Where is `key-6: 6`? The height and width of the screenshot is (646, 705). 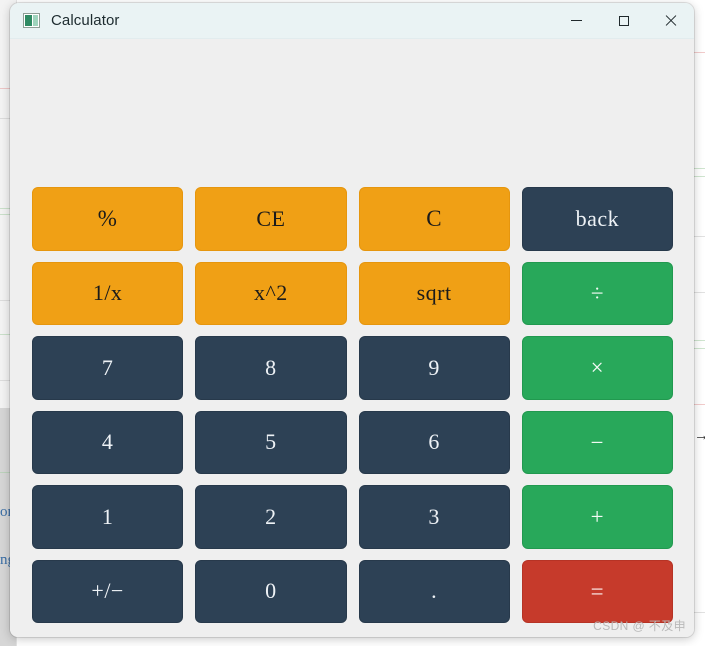
key-6: 6 is located at coordinates (434, 442).